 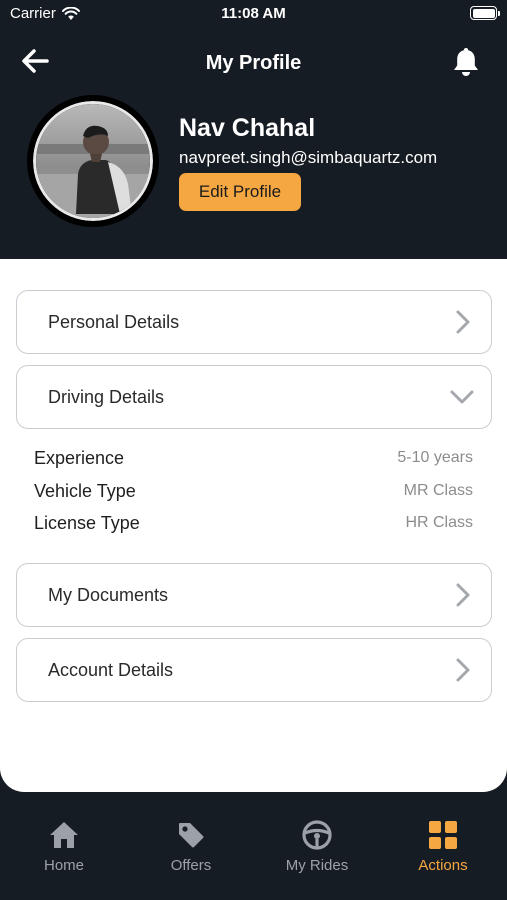 What do you see at coordinates (439, 522) in the screenshot?
I see `detail-value: HR Class` at bounding box center [439, 522].